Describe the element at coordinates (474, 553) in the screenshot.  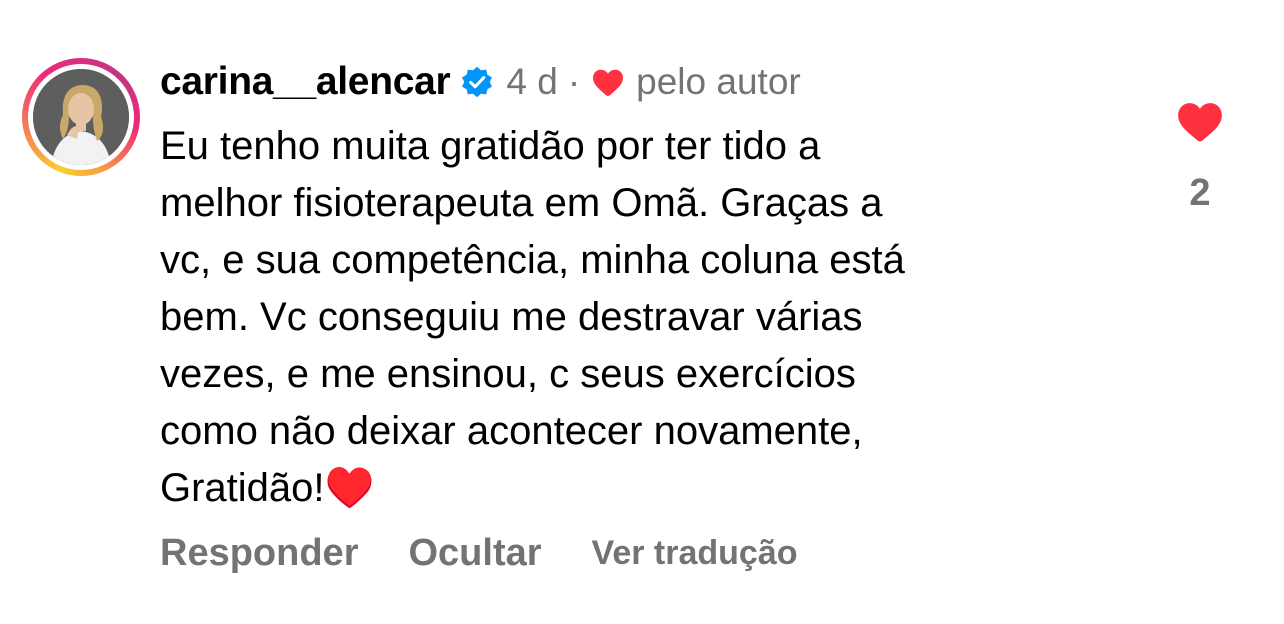
I see `hide-button: Ocultar` at that location.